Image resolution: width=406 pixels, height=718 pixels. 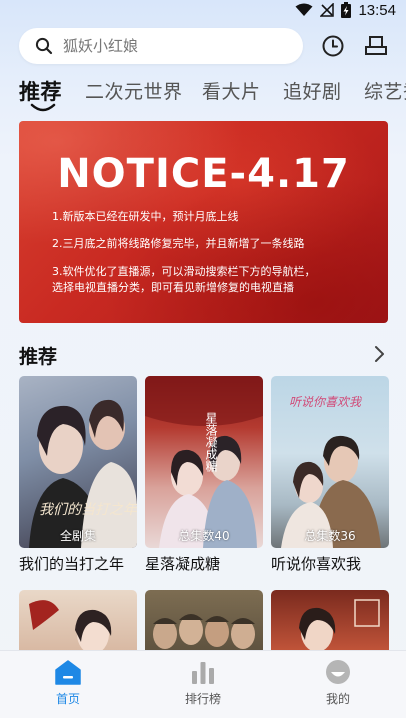 I want to click on nav-profile-label: 我的, so click(x=337, y=699).